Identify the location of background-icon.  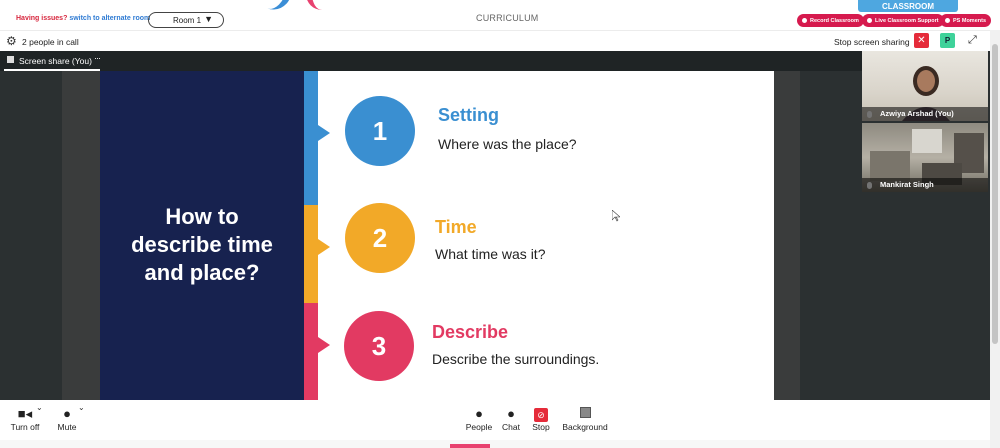
(585, 412).